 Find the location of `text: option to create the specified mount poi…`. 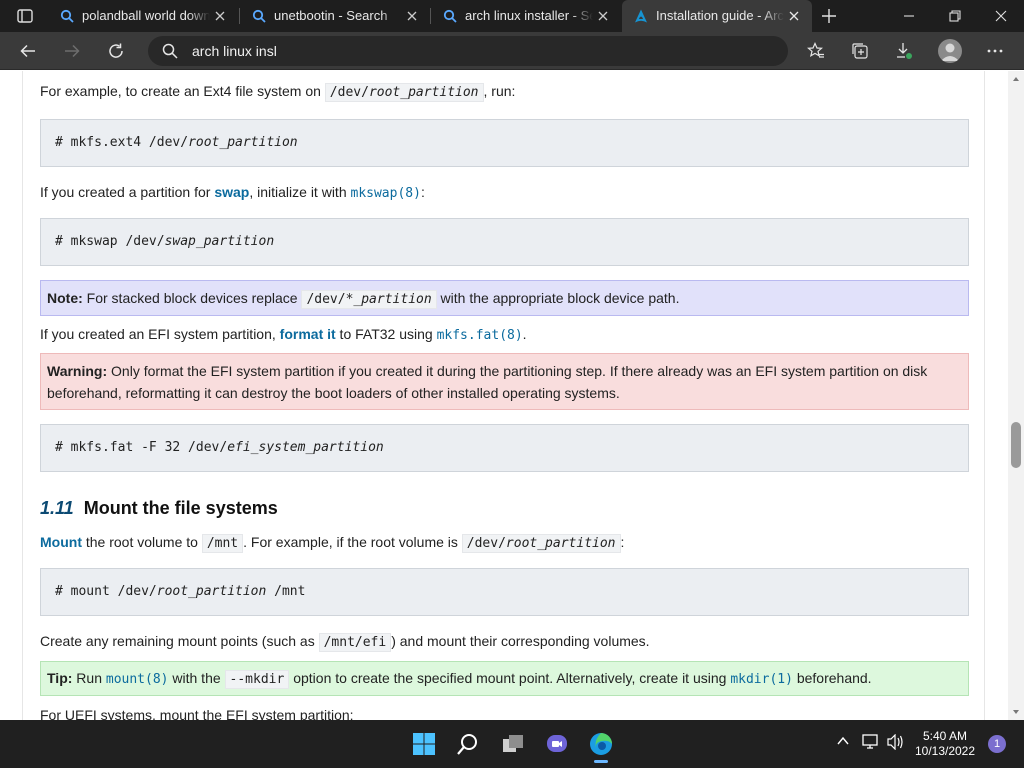

text: option to create the specified mount poi… is located at coordinates (510, 678).